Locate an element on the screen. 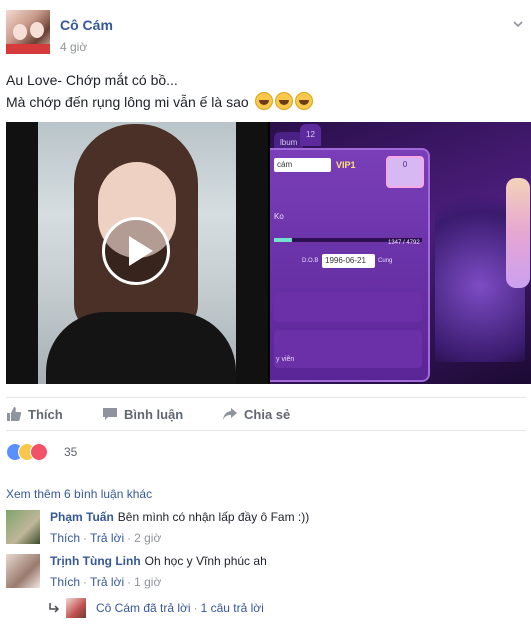 This screenshot has height=625, width=531. reply-author-avatar is located at coordinates (76, 608).